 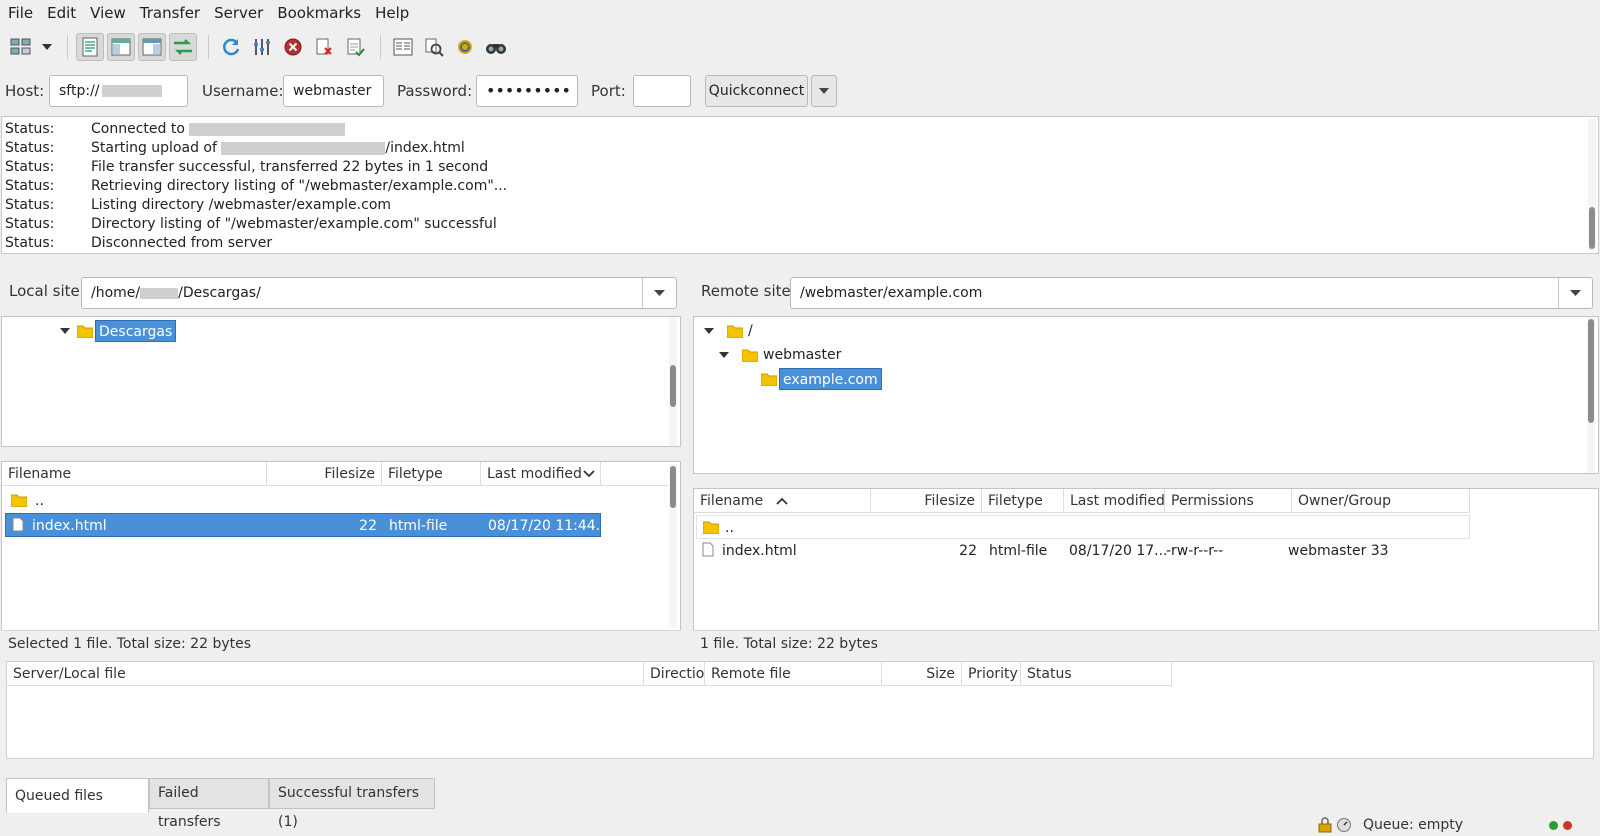 I want to click on remote-directory-tree: / webmaster example.com, so click(x=1146, y=395).